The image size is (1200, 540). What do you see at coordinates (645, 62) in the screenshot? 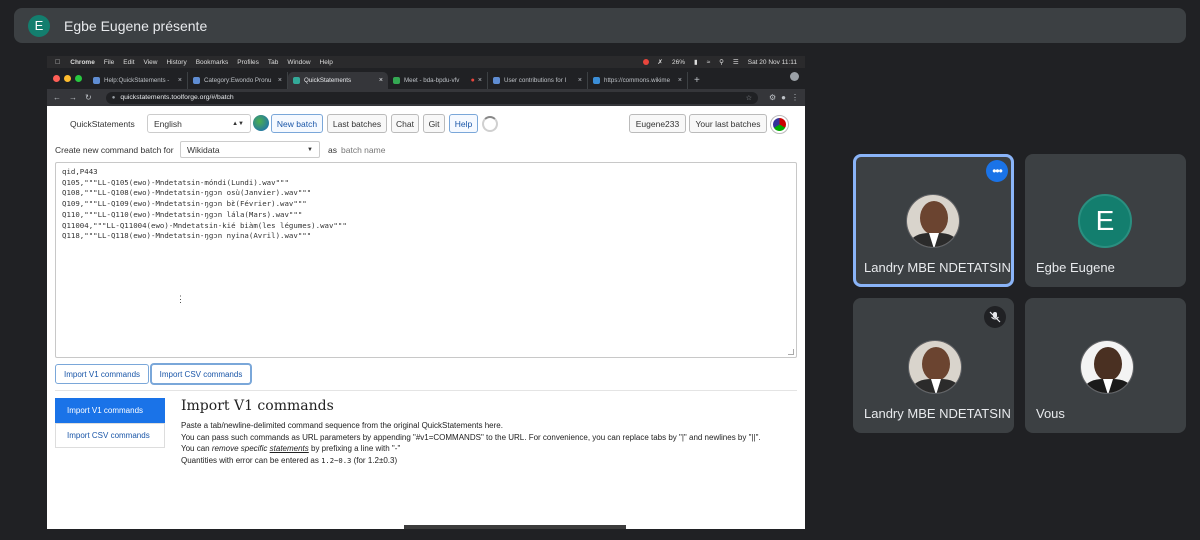
I see `record-icon` at bounding box center [645, 62].